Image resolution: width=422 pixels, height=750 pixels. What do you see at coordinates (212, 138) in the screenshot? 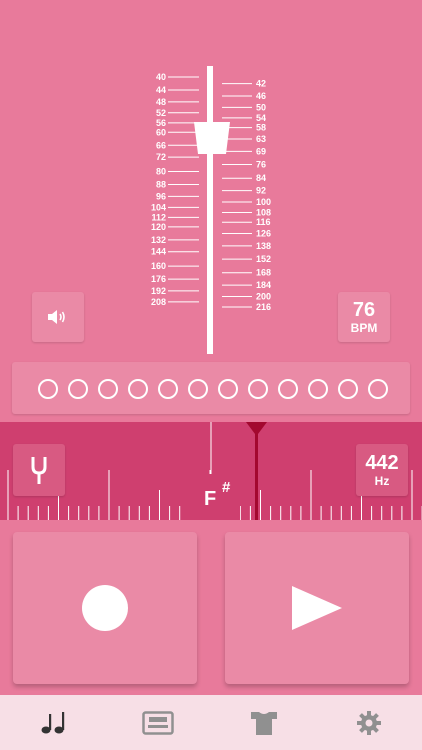
I see `pendulum-weight` at bounding box center [212, 138].